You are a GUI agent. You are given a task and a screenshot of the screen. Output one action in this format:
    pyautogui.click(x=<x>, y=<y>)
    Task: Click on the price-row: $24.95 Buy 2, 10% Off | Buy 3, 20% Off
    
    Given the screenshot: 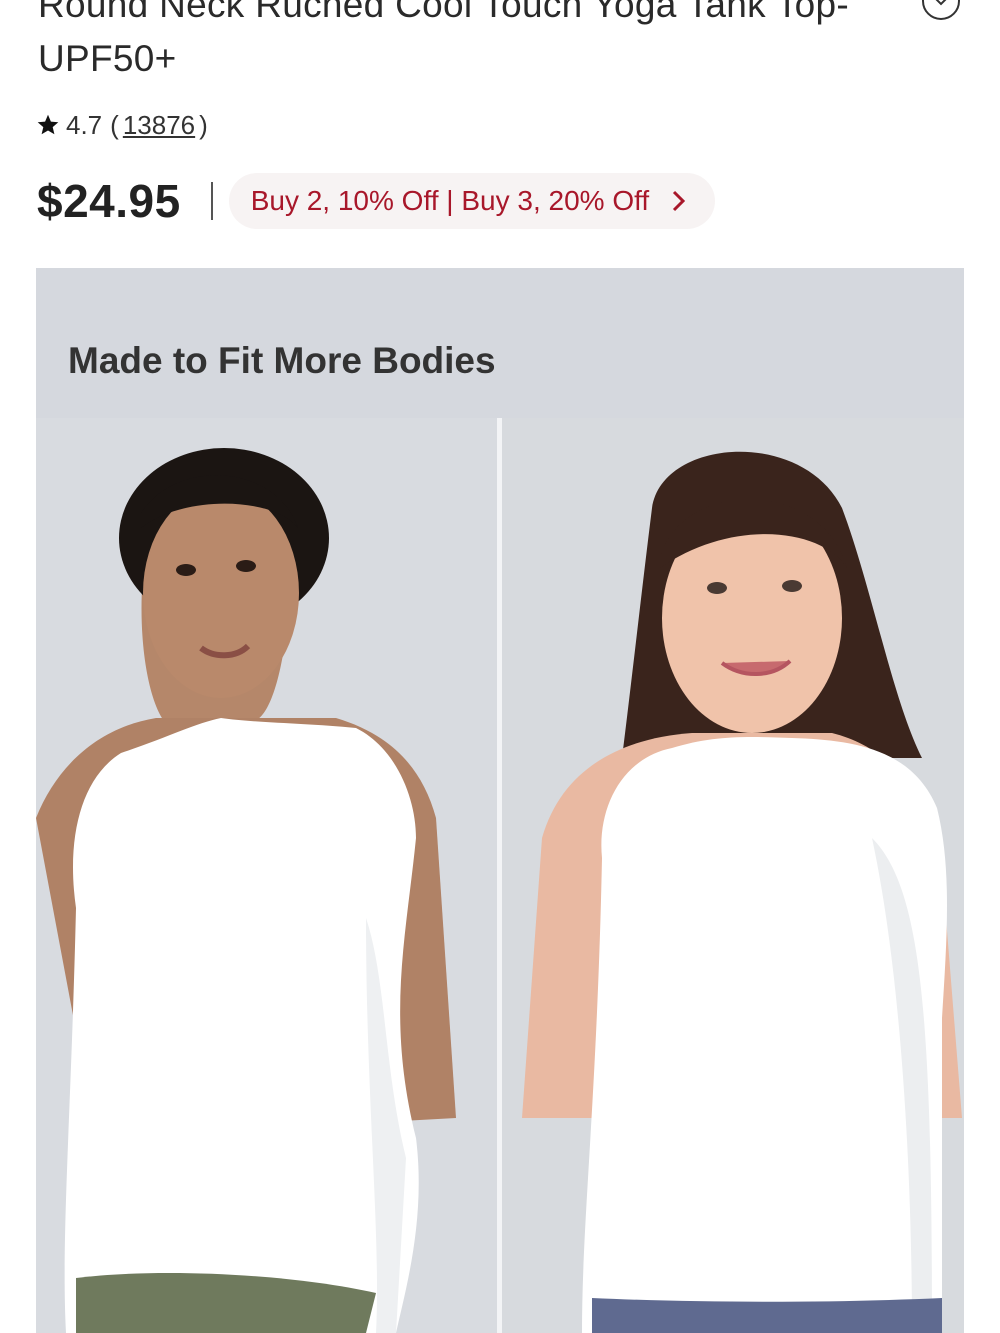 What is the action you would take?
    pyautogui.click(x=376, y=201)
    